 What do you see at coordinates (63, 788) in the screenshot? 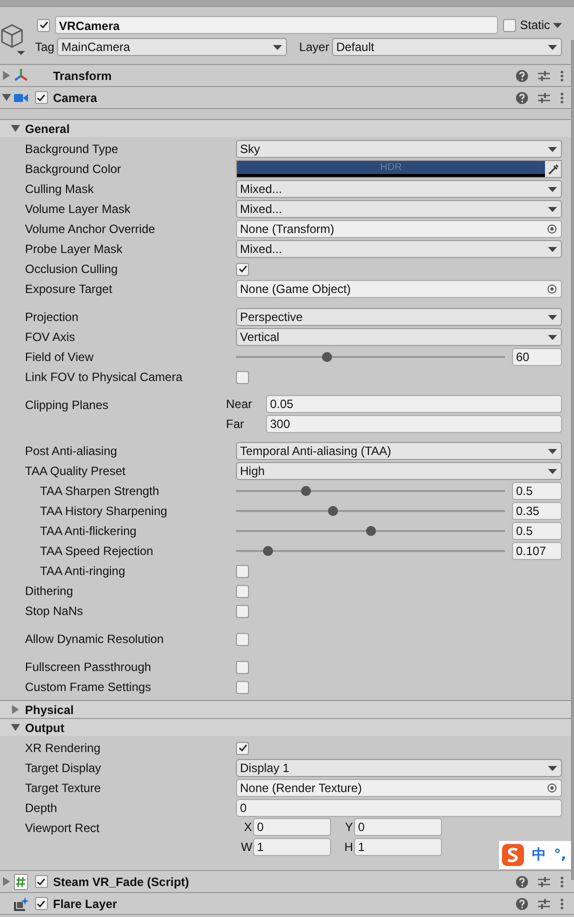
I see `field-label: Target Texture` at bounding box center [63, 788].